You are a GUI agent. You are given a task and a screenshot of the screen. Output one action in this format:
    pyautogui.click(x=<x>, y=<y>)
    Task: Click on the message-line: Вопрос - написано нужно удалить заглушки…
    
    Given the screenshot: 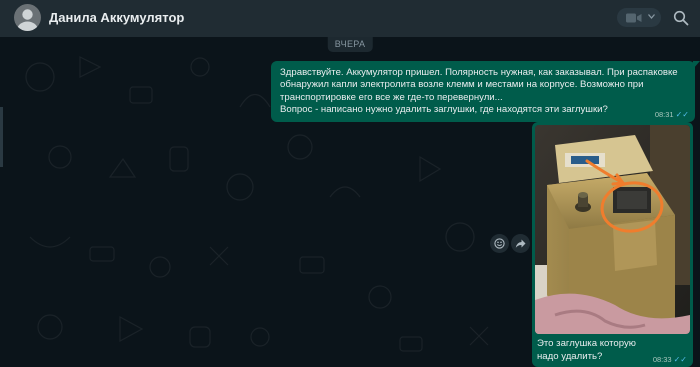 What is the action you would take?
    pyautogui.click(x=444, y=110)
    